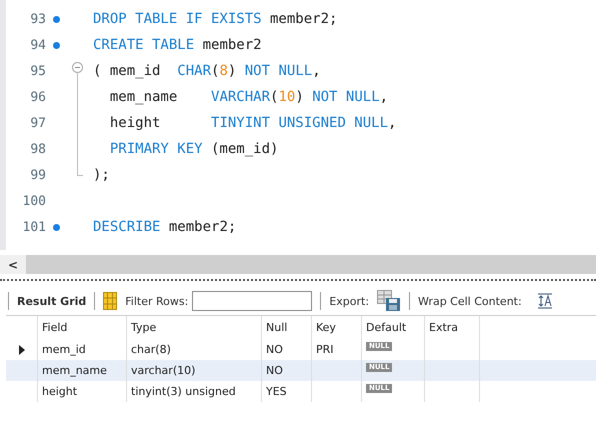 This screenshot has width=596, height=428. I want to click on wrap-text-icon, so click(545, 301).